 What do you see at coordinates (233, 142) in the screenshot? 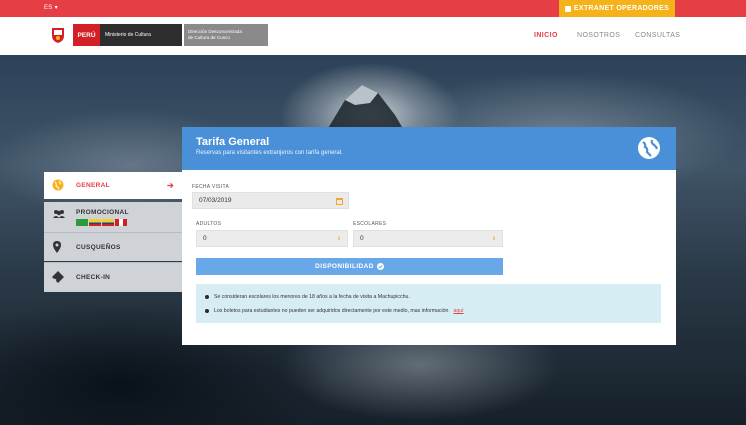
I see `card-title: Tarifa General` at bounding box center [233, 142].